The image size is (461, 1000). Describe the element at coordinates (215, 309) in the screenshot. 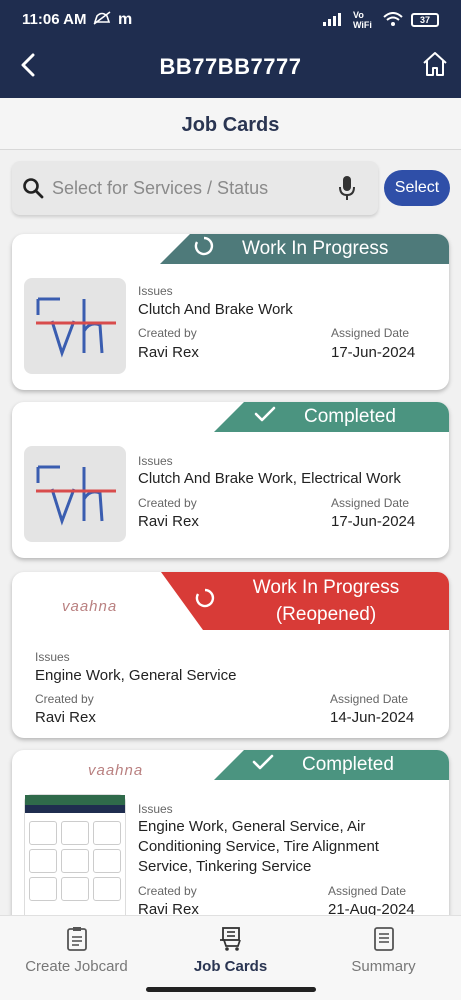

I see `issues-value: Clutch And Brake Work` at that location.